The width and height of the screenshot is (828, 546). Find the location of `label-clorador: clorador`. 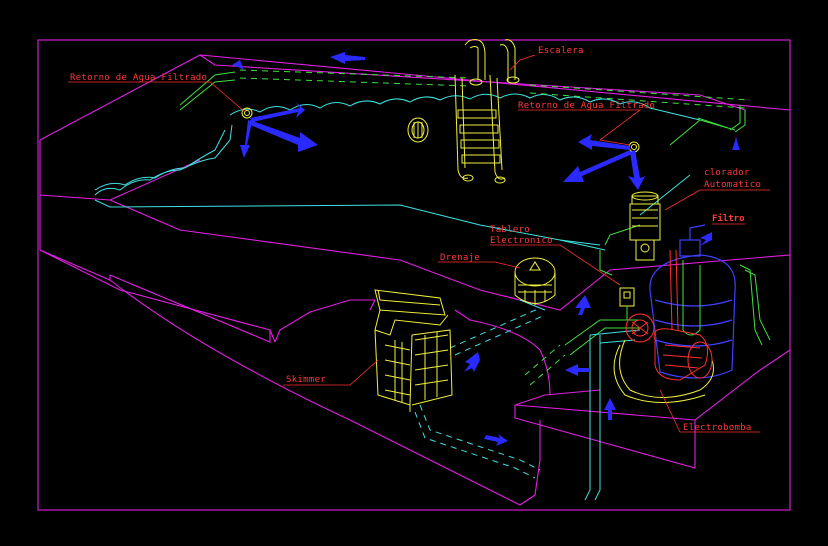

label-clorador: clorador is located at coordinates (727, 173).